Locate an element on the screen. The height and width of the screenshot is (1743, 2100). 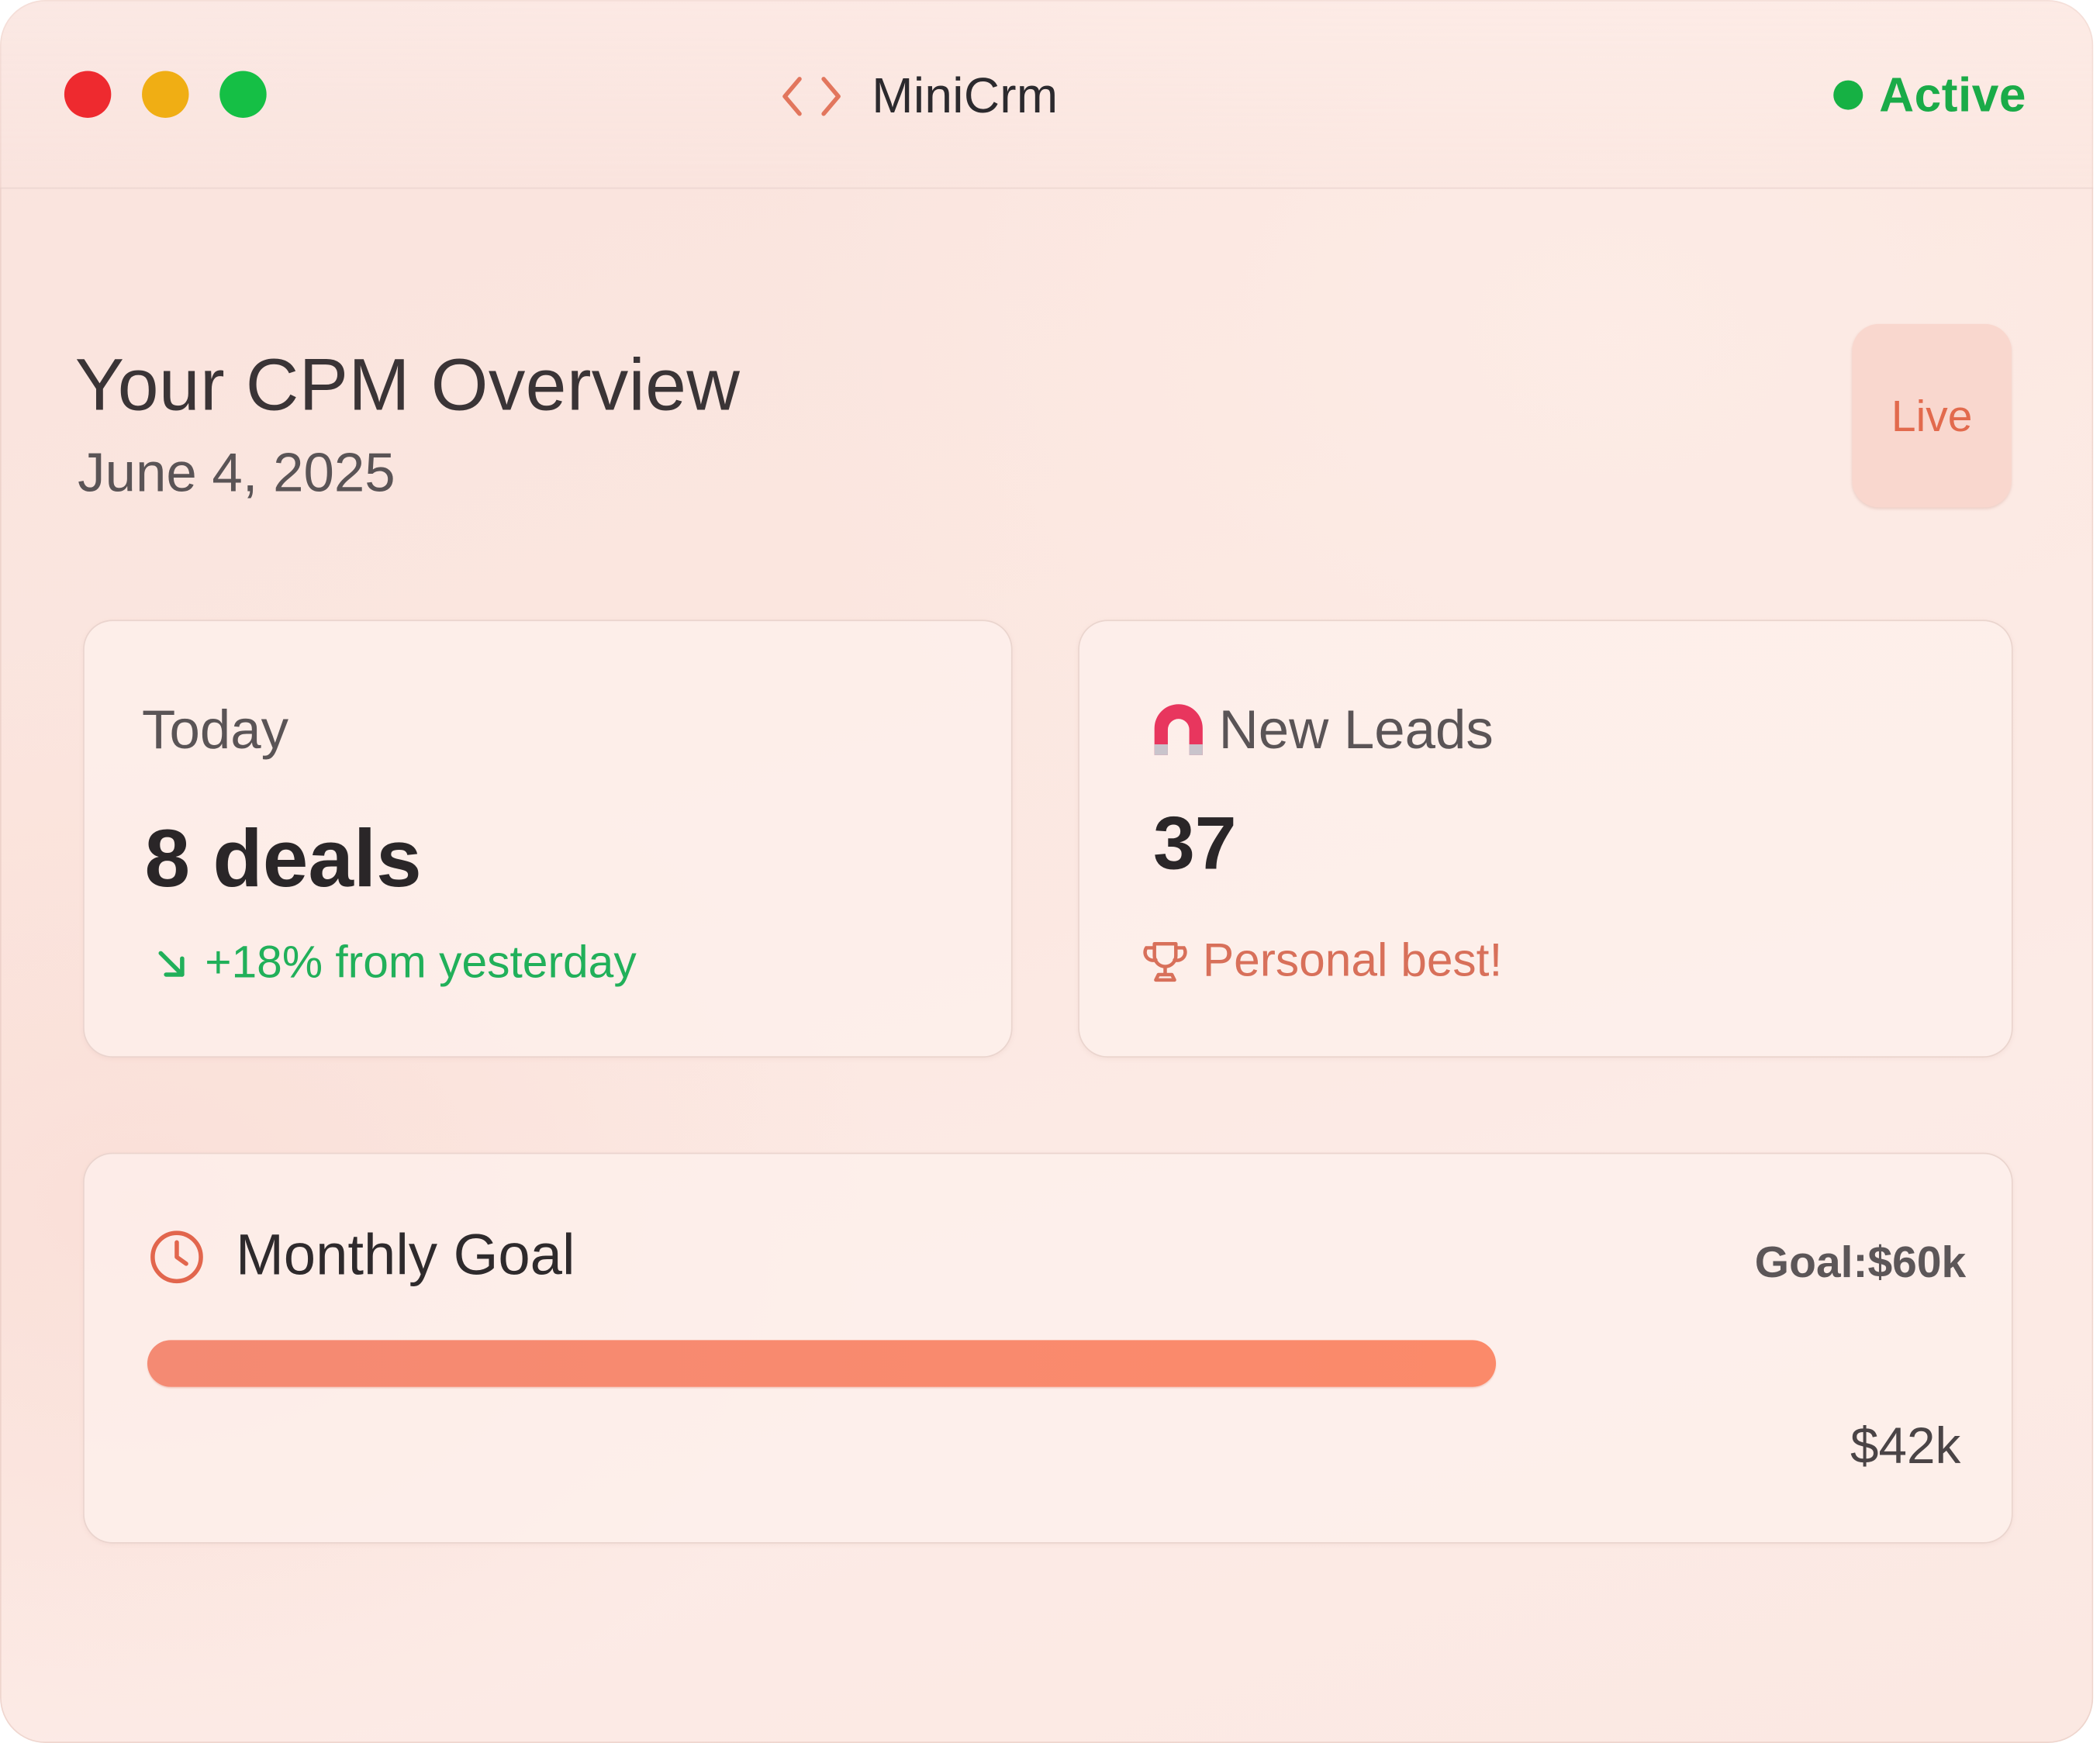
trophy-icon is located at coordinates (1165, 962).